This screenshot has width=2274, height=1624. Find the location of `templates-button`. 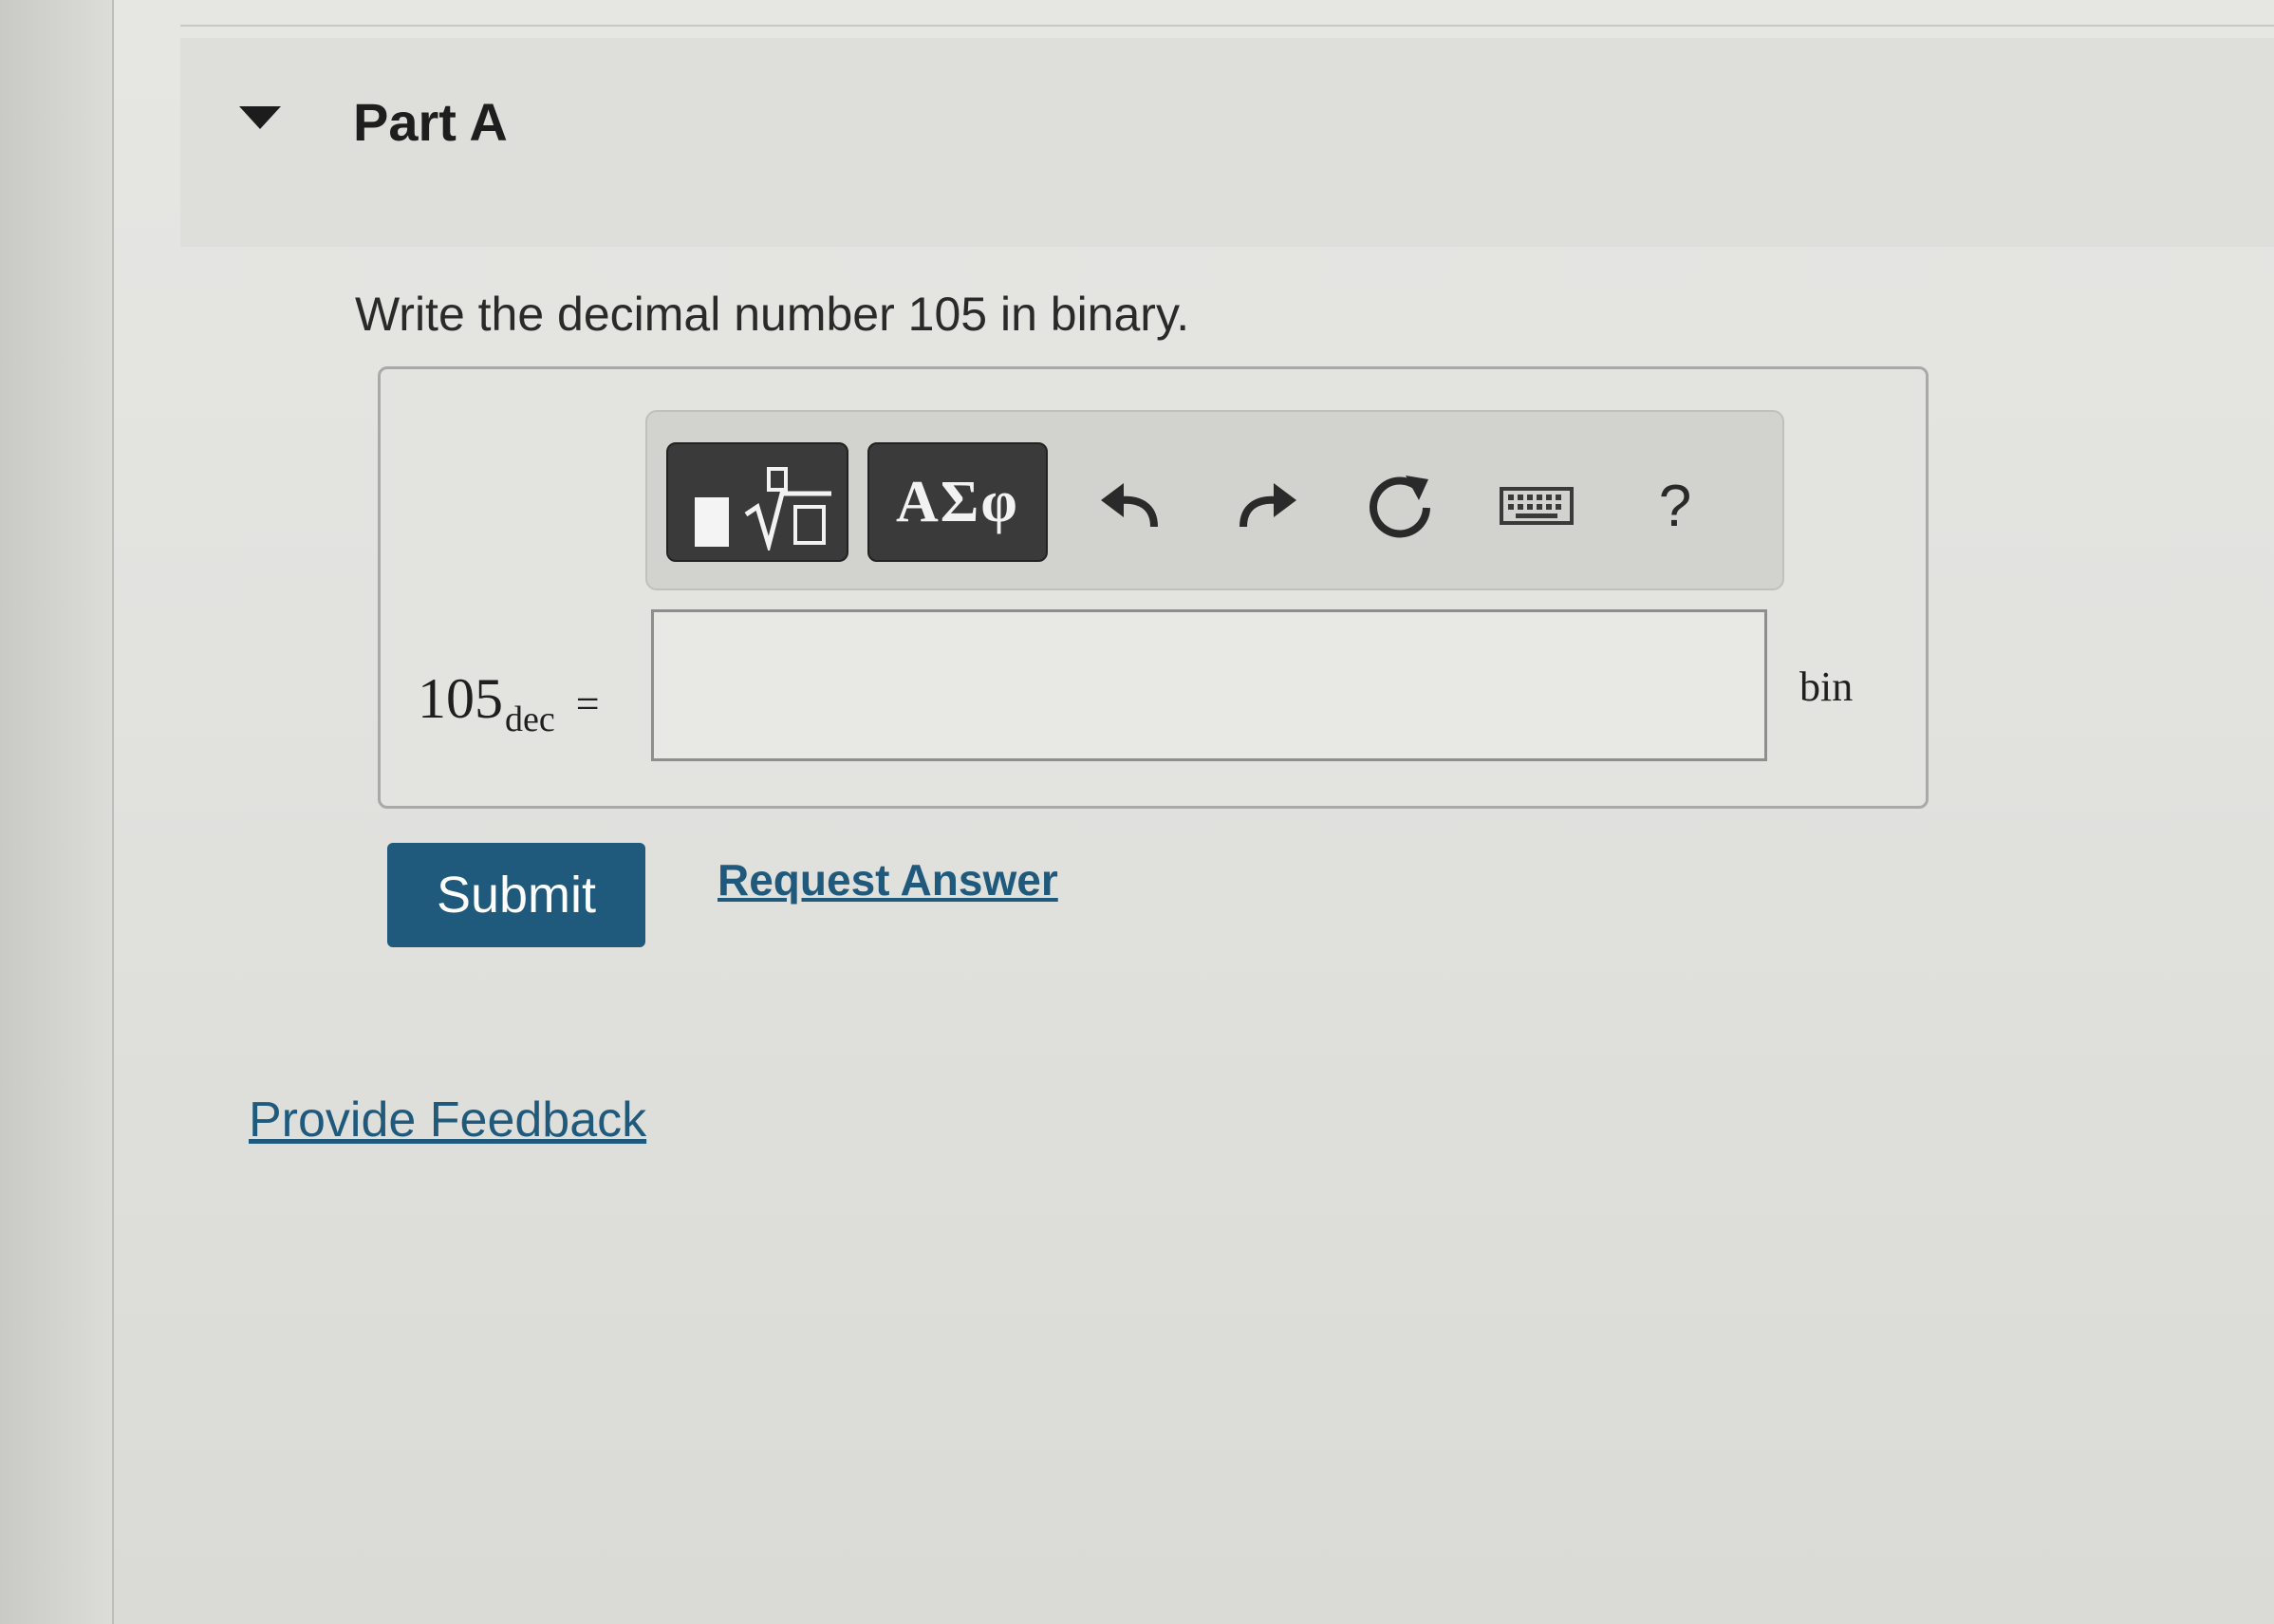

templates-button is located at coordinates (757, 502).